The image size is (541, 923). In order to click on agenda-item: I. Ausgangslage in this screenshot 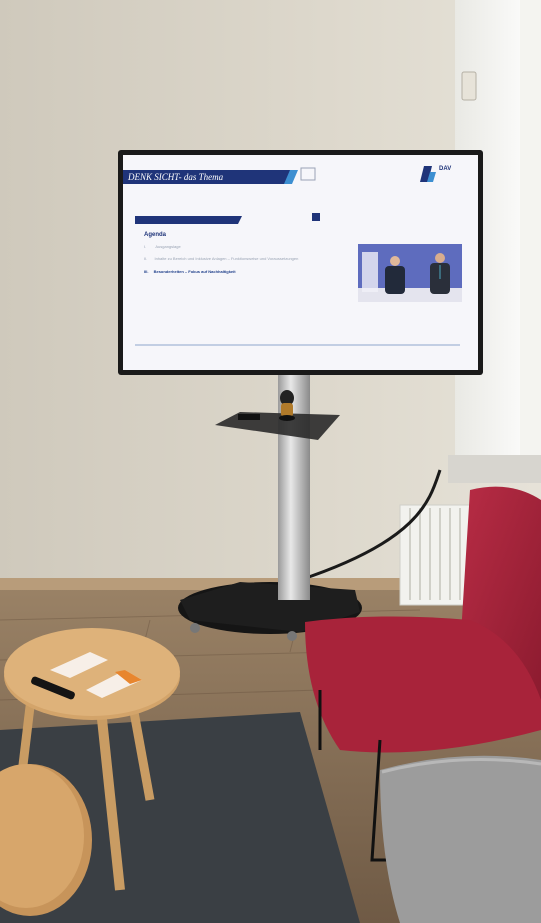, I will do `click(221, 246)`.